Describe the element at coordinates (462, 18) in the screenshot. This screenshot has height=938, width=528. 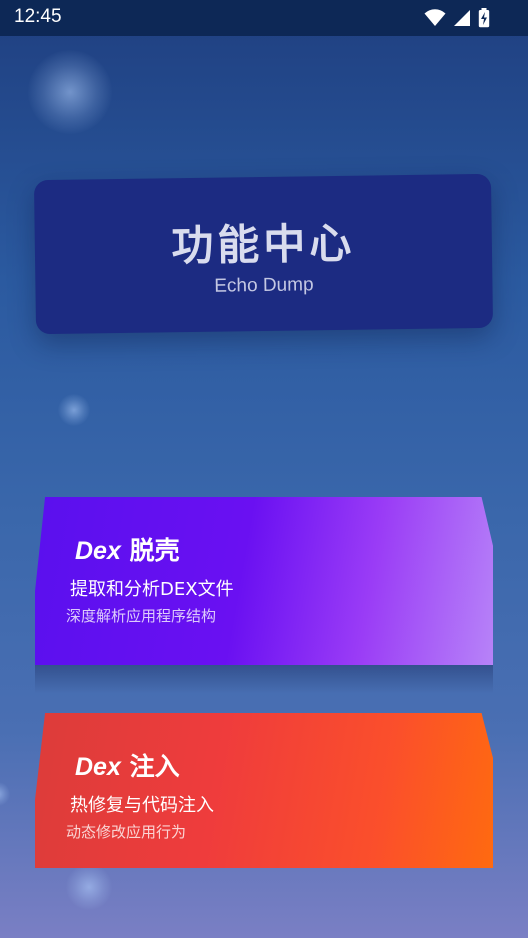
I see `signal-icon` at that location.